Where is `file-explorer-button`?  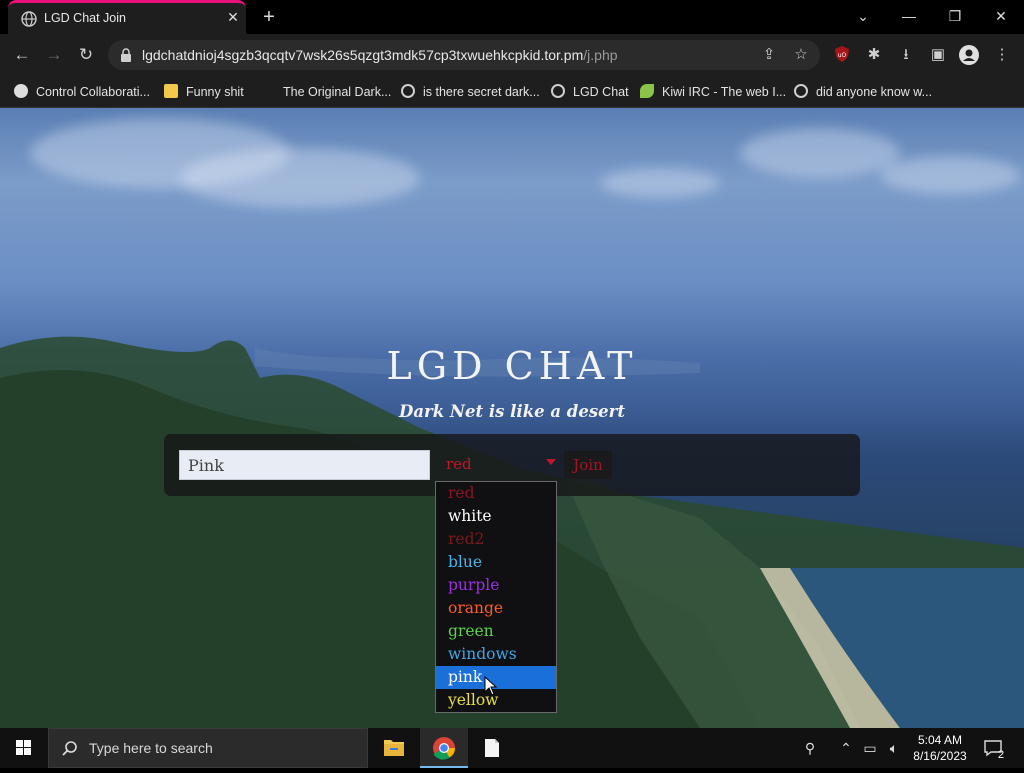 file-explorer-button is located at coordinates (394, 748).